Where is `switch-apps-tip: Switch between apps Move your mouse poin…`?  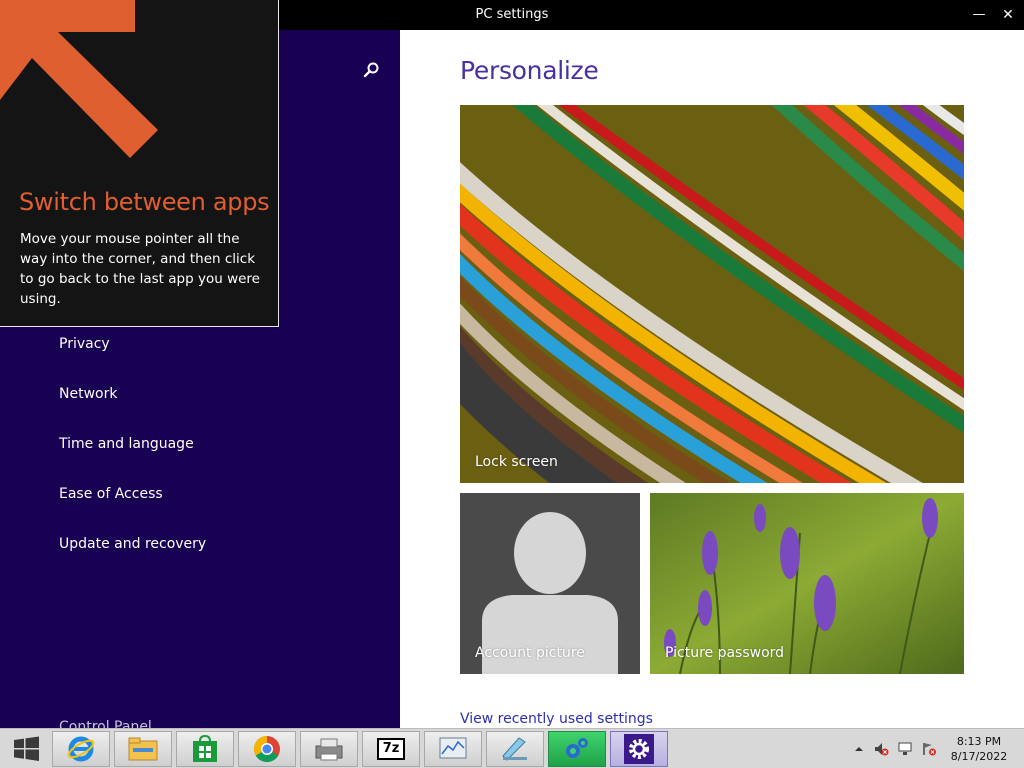 switch-apps-tip: Switch between apps Move your mouse poin… is located at coordinates (139, 163).